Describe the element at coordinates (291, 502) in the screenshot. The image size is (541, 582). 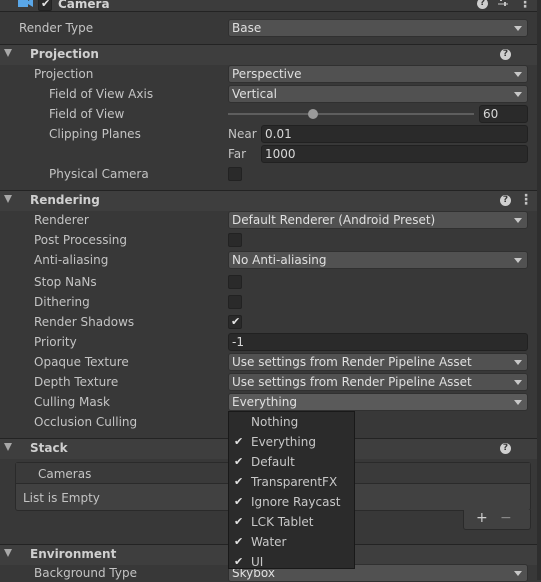
I see `culling-mask-menu-item: ✔ Ignore Raycast` at that location.